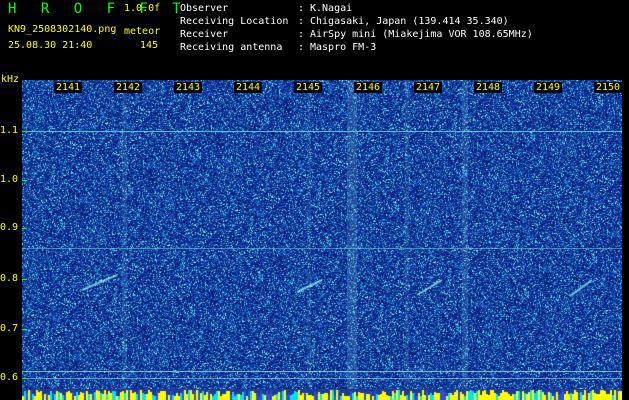 The image size is (629, 400). I want to click on signal-level-bar, so click(322, 394).